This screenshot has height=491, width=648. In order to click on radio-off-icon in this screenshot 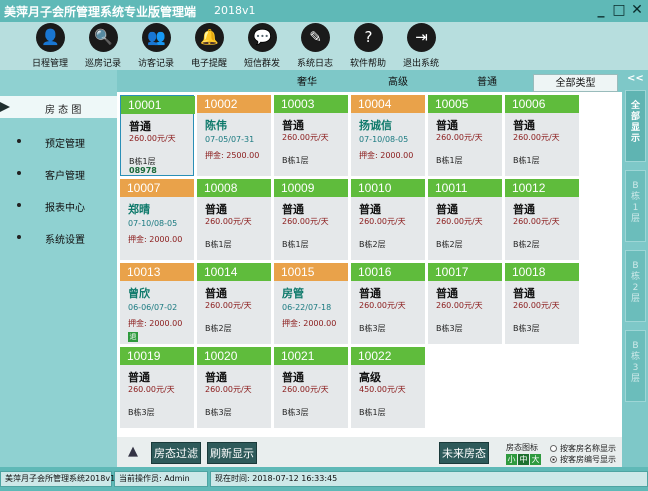, I will do `click(553, 448)`.